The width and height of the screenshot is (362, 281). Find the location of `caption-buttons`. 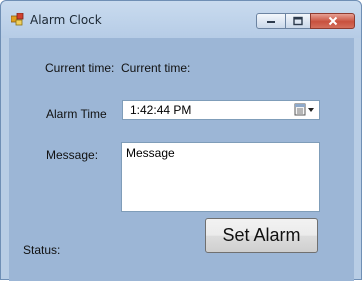

caption-buttons is located at coordinates (305, 21).